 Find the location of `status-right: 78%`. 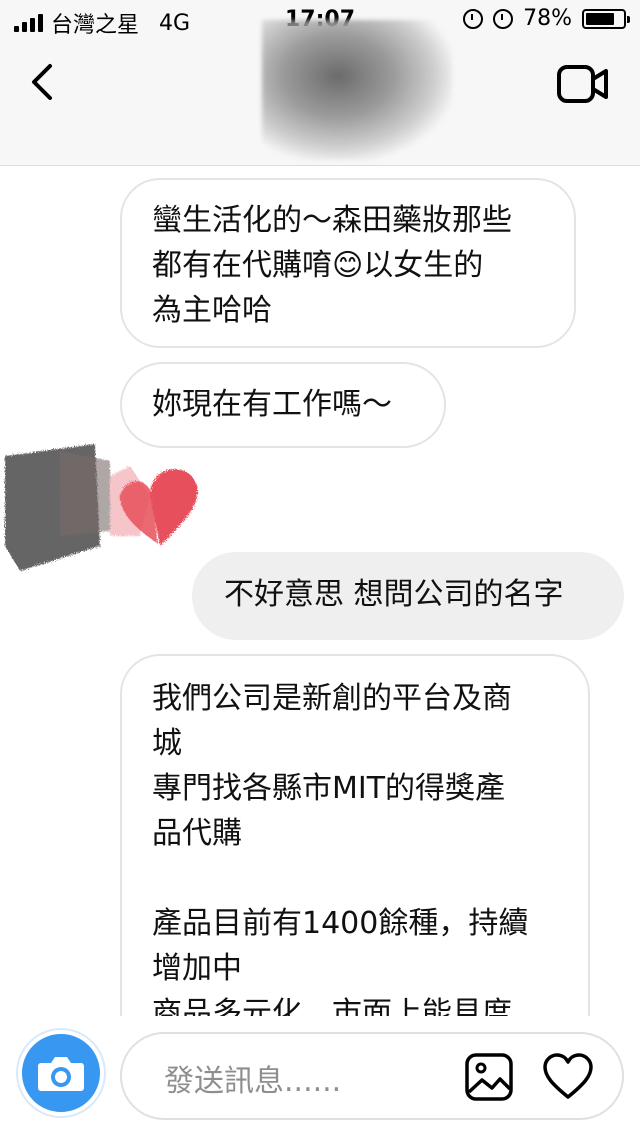

status-right: 78% is located at coordinates (546, 18).